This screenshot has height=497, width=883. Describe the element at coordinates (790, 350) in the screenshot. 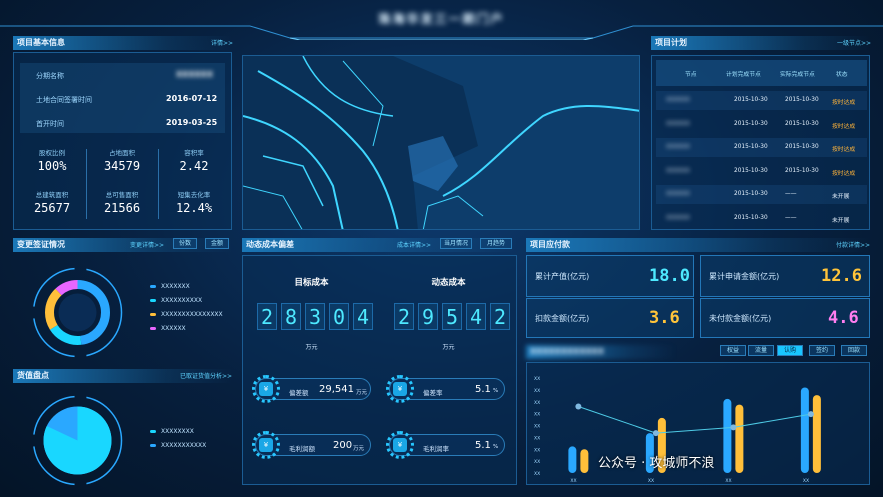

I see `sales-tab-2: 认购` at that location.